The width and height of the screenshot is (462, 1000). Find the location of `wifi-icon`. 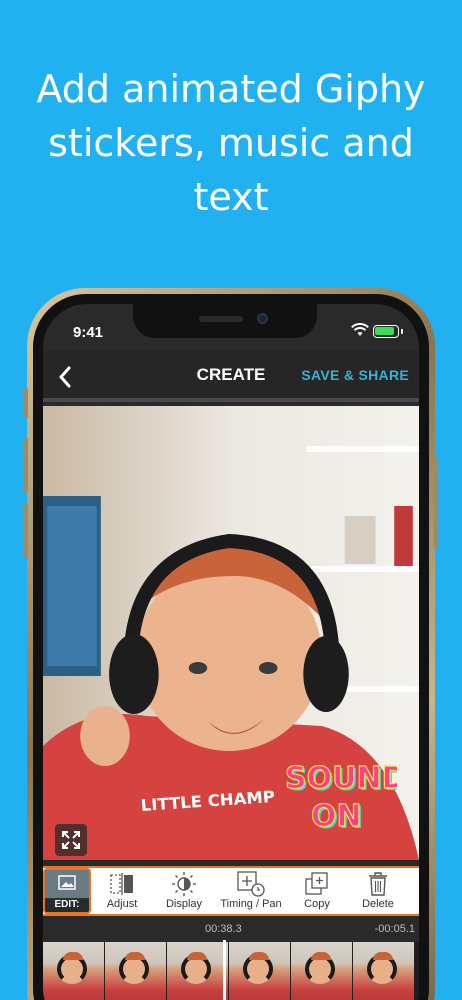

wifi-icon is located at coordinates (360, 329).